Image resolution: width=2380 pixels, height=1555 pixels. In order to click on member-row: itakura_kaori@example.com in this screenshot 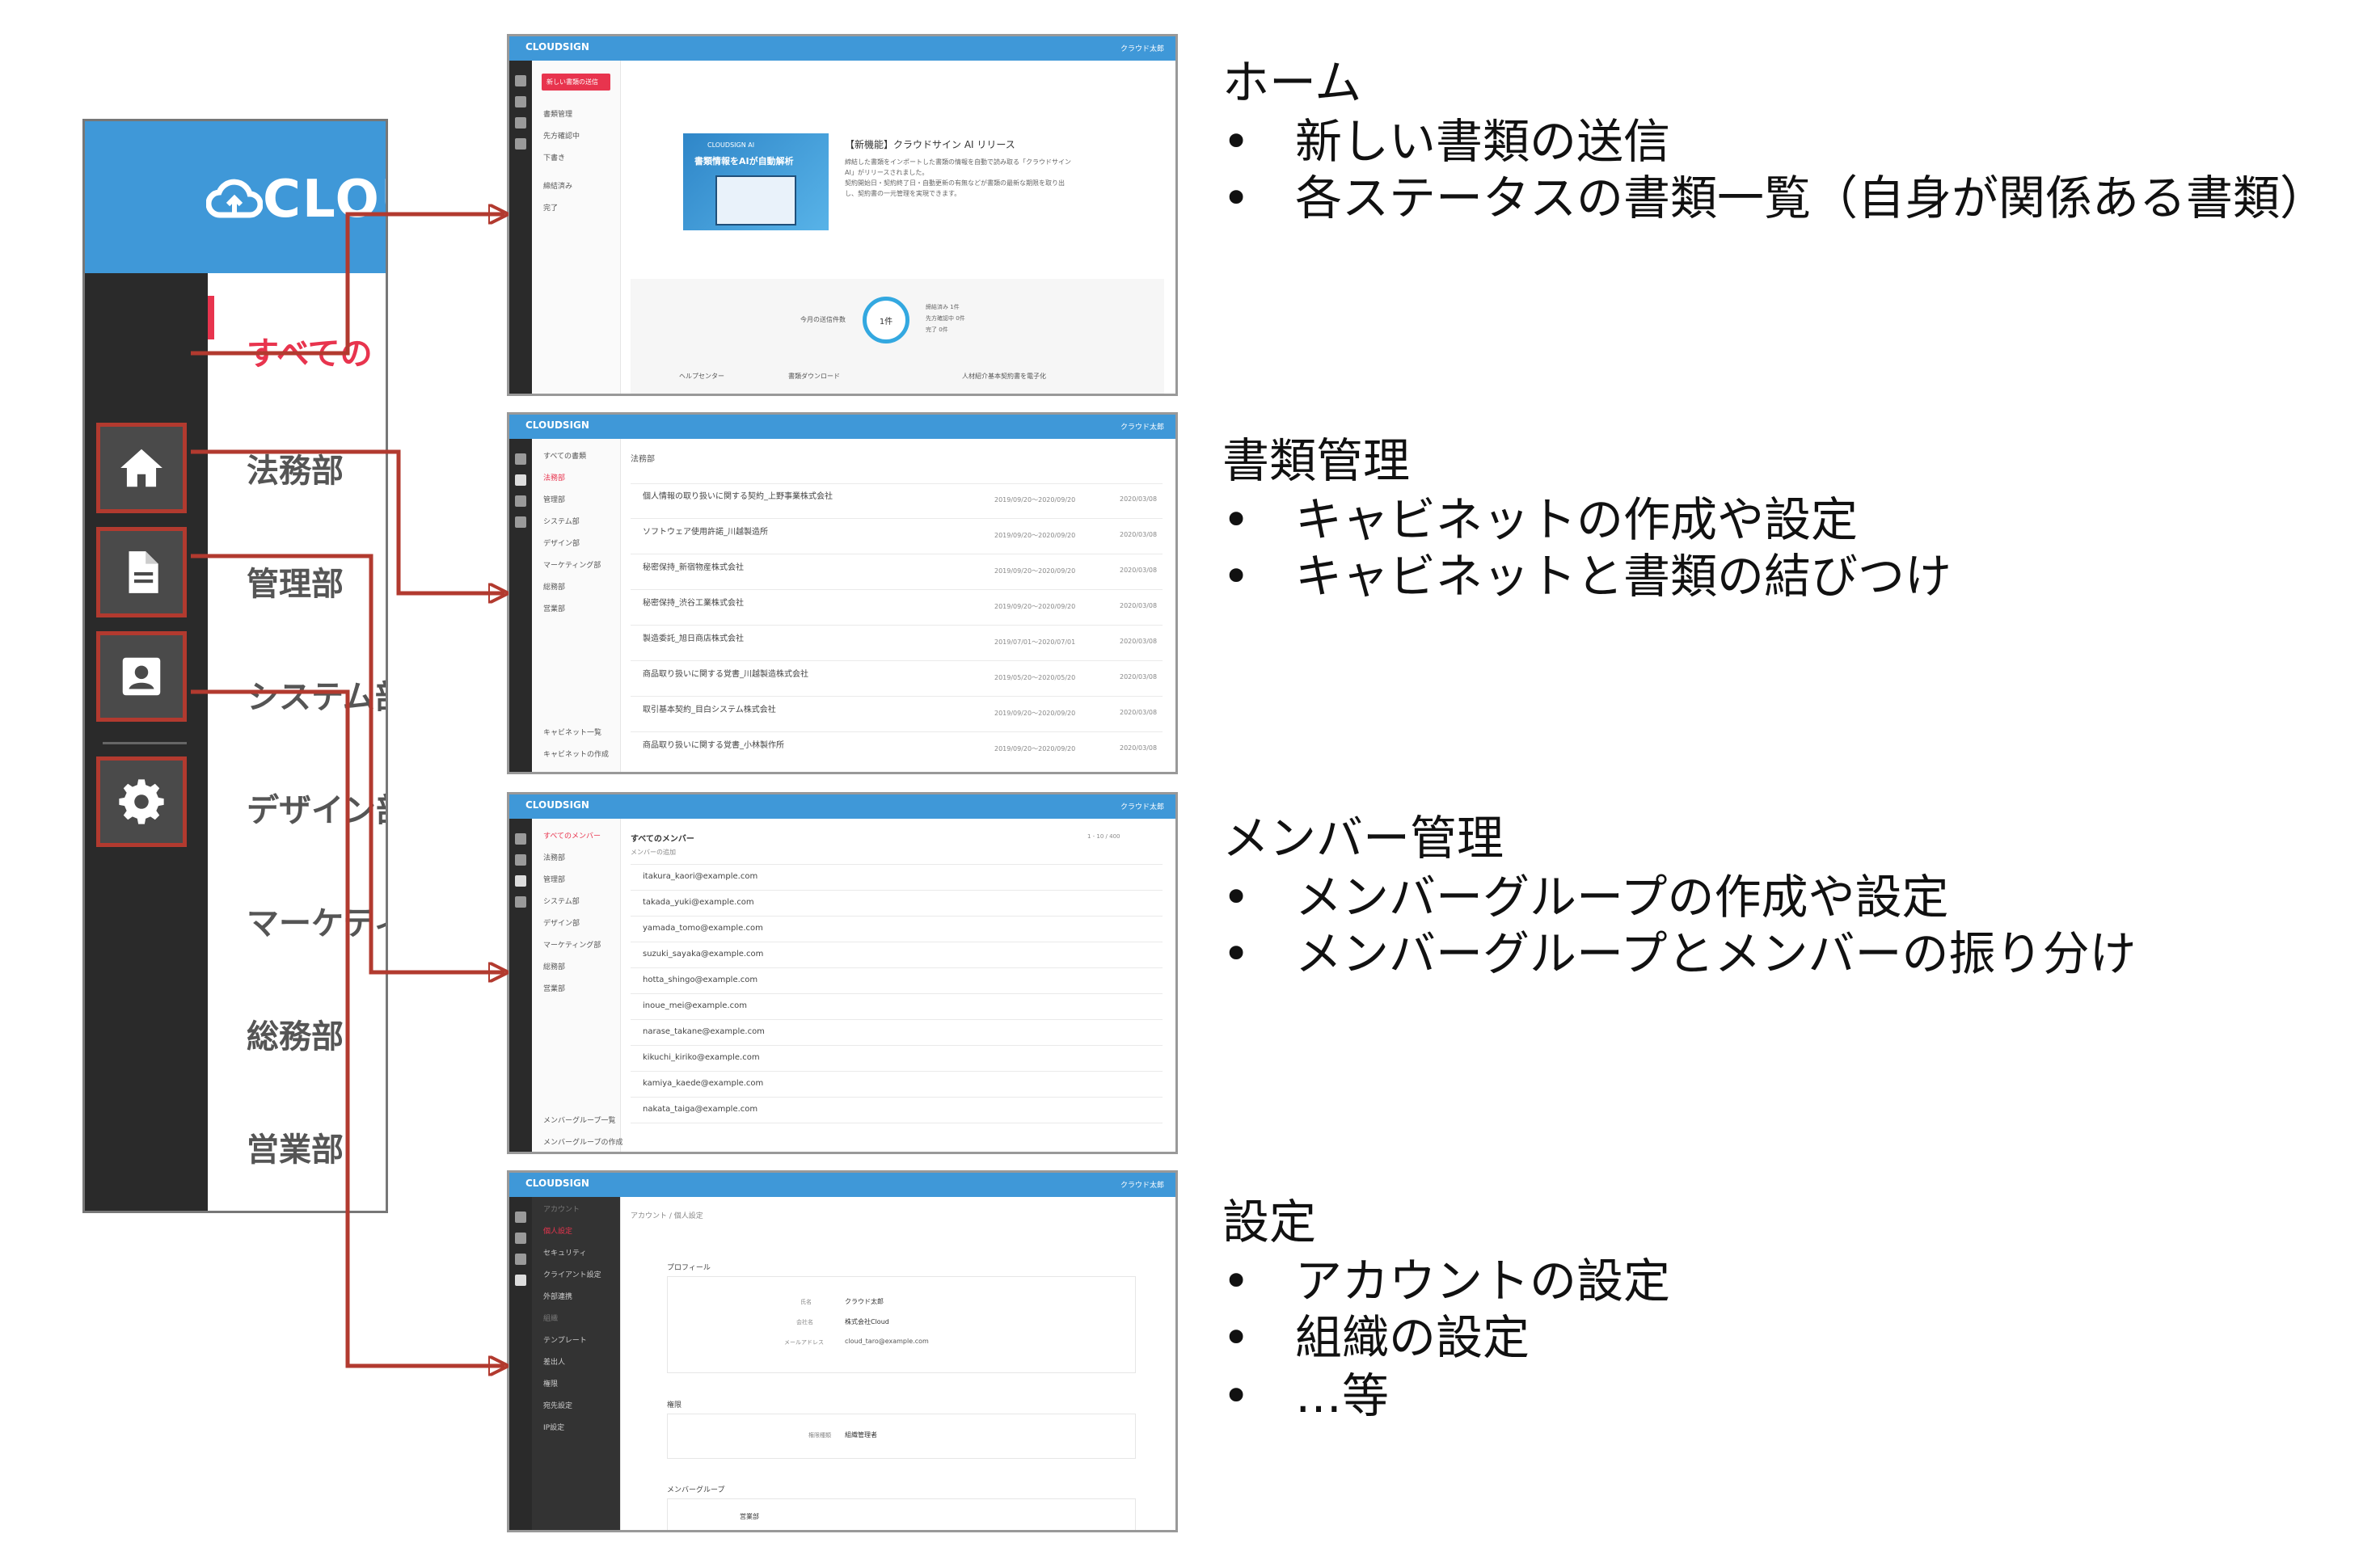, I will do `click(700, 876)`.